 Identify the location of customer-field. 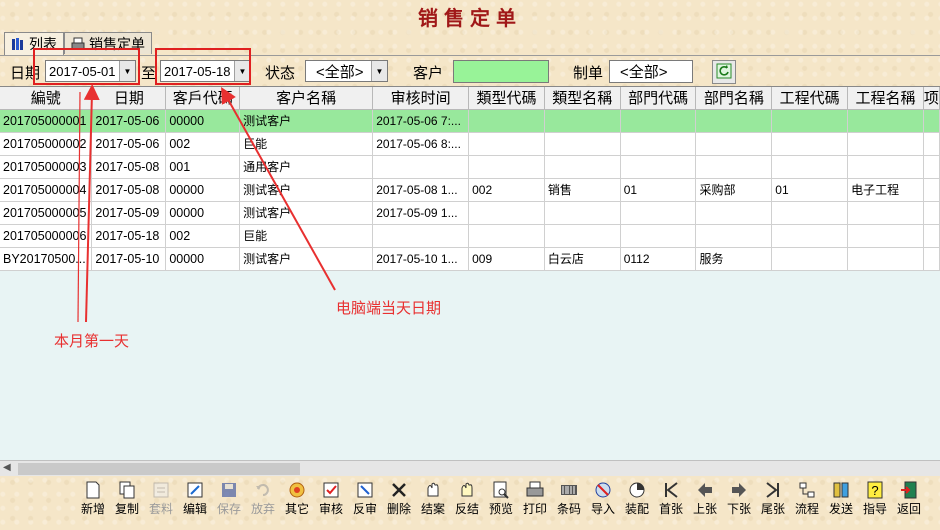
(501, 71).